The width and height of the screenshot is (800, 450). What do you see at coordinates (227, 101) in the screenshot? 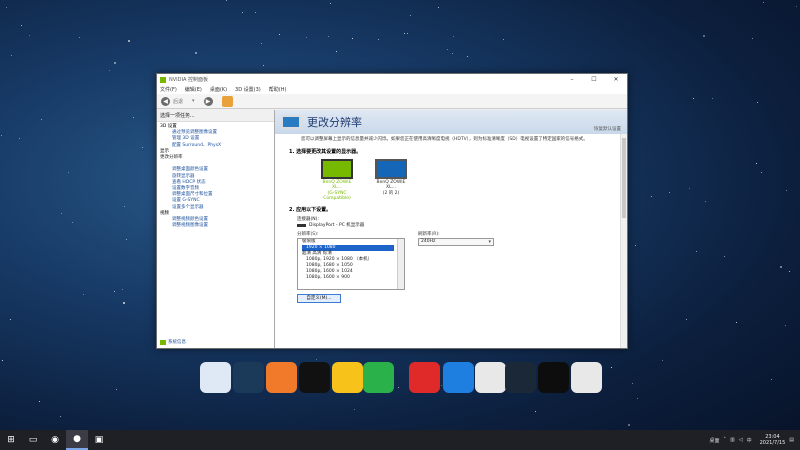
I see `home-icon` at bounding box center [227, 101].